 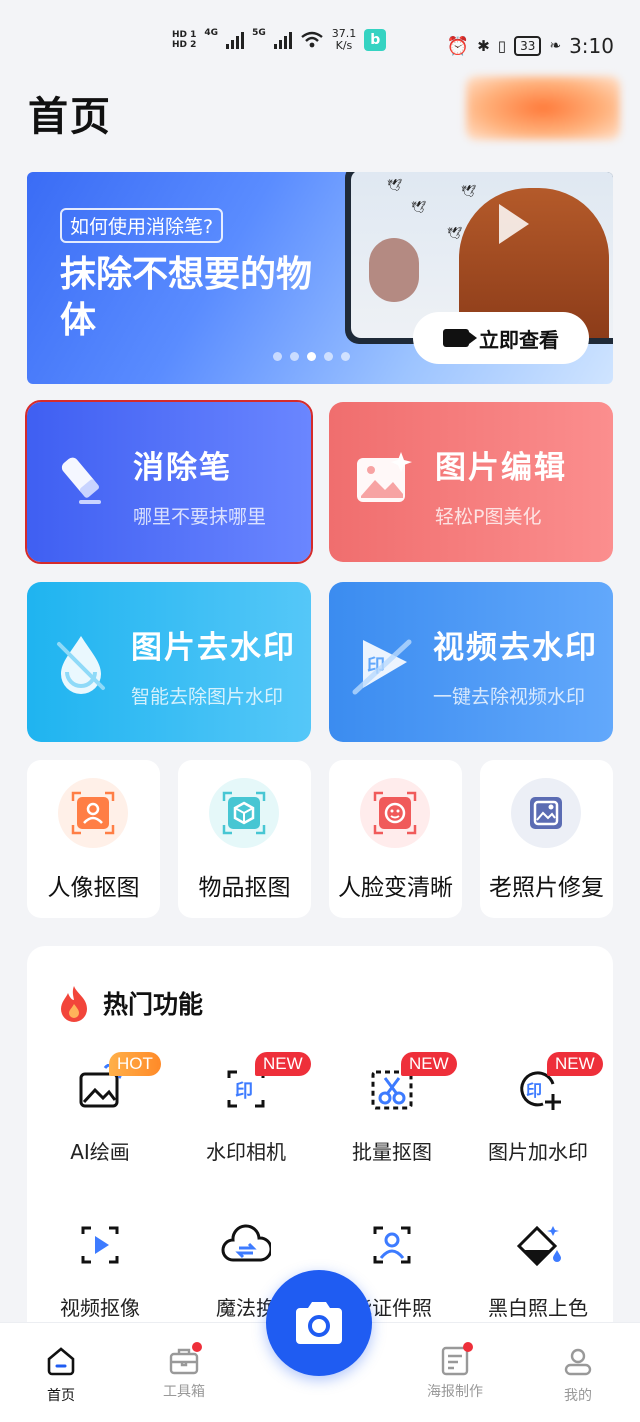 What do you see at coordinates (384, 477) in the screenshot?
I see `image-edit-icon` at bounding box center [384, 477].